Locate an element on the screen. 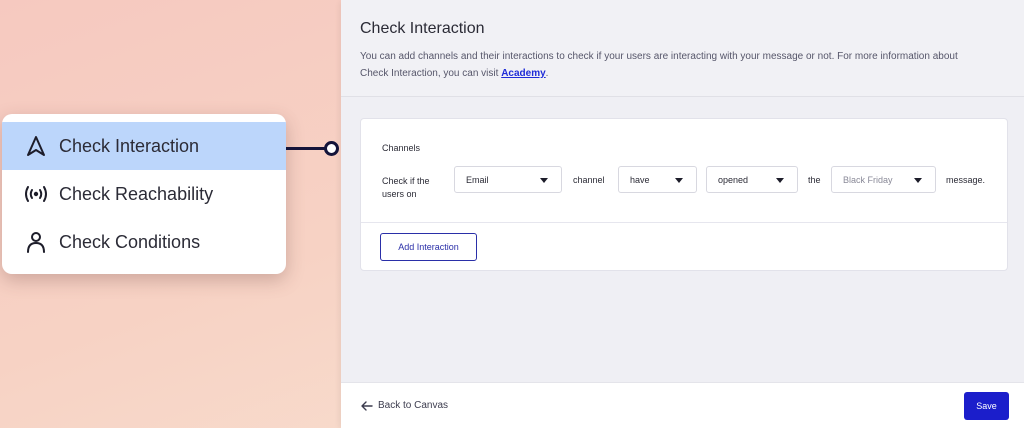  person-icon is located at coordinates (36, 242).